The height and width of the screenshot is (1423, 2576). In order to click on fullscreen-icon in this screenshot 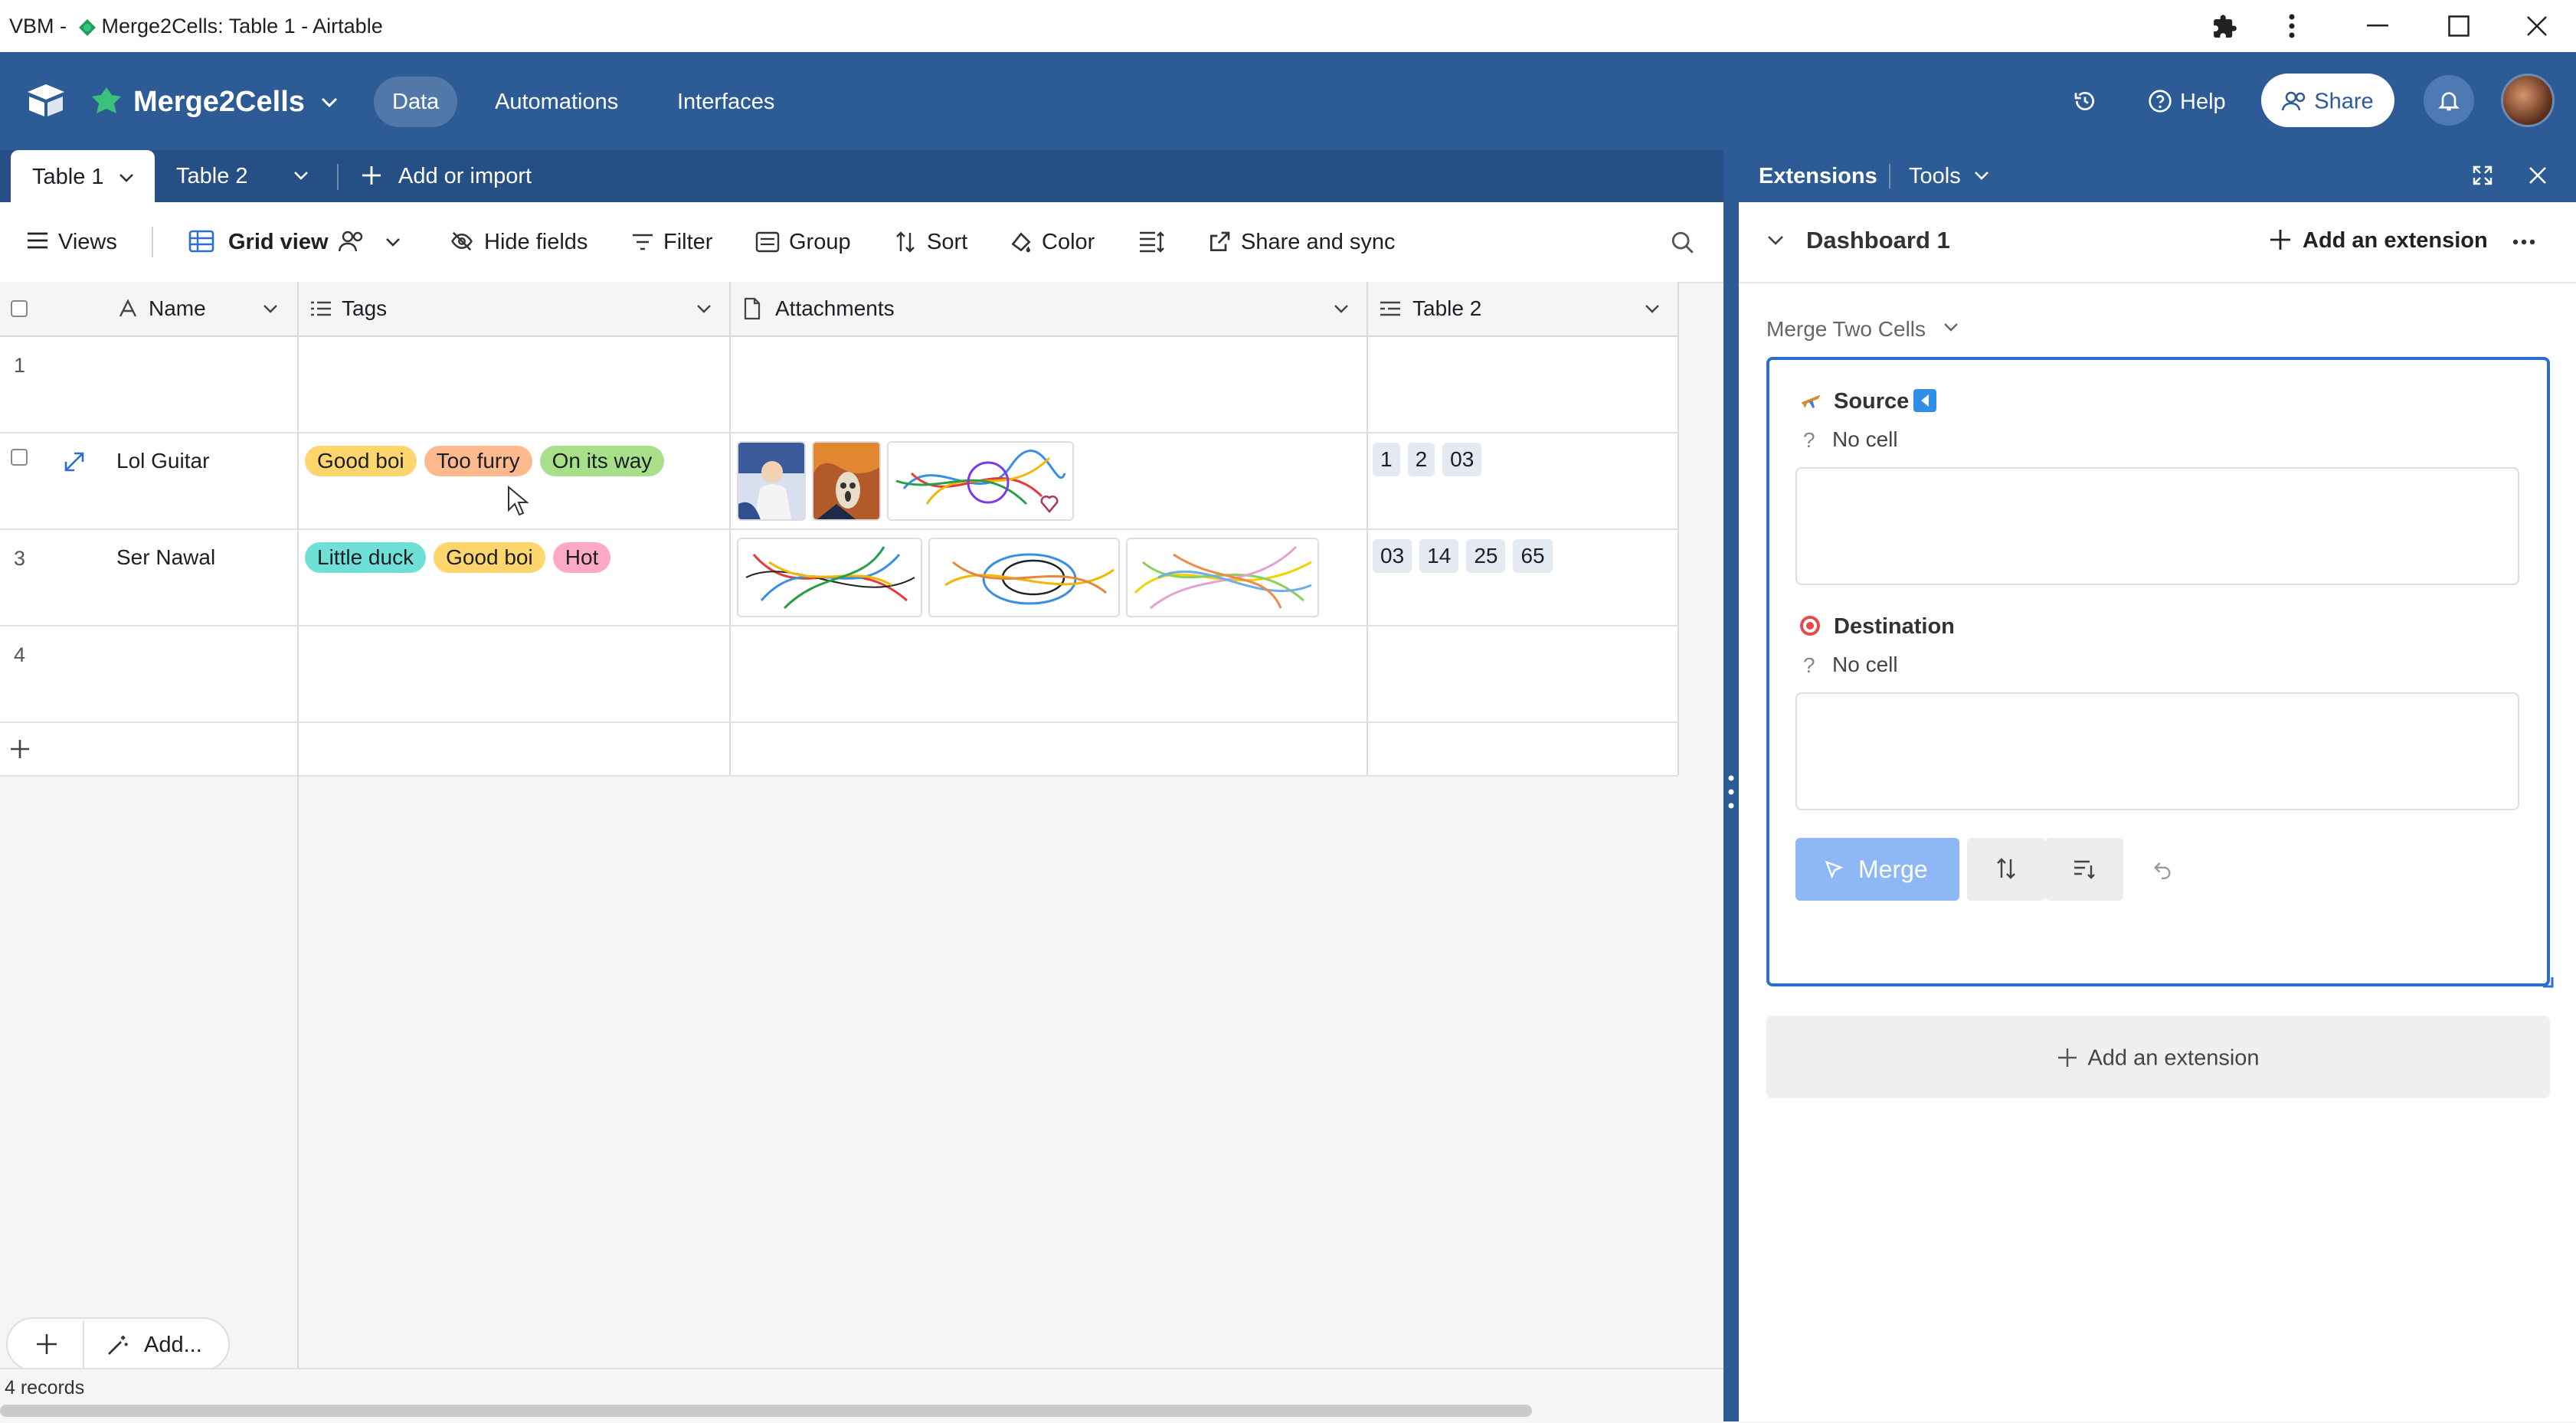, I will do `click(2482, 176)`.